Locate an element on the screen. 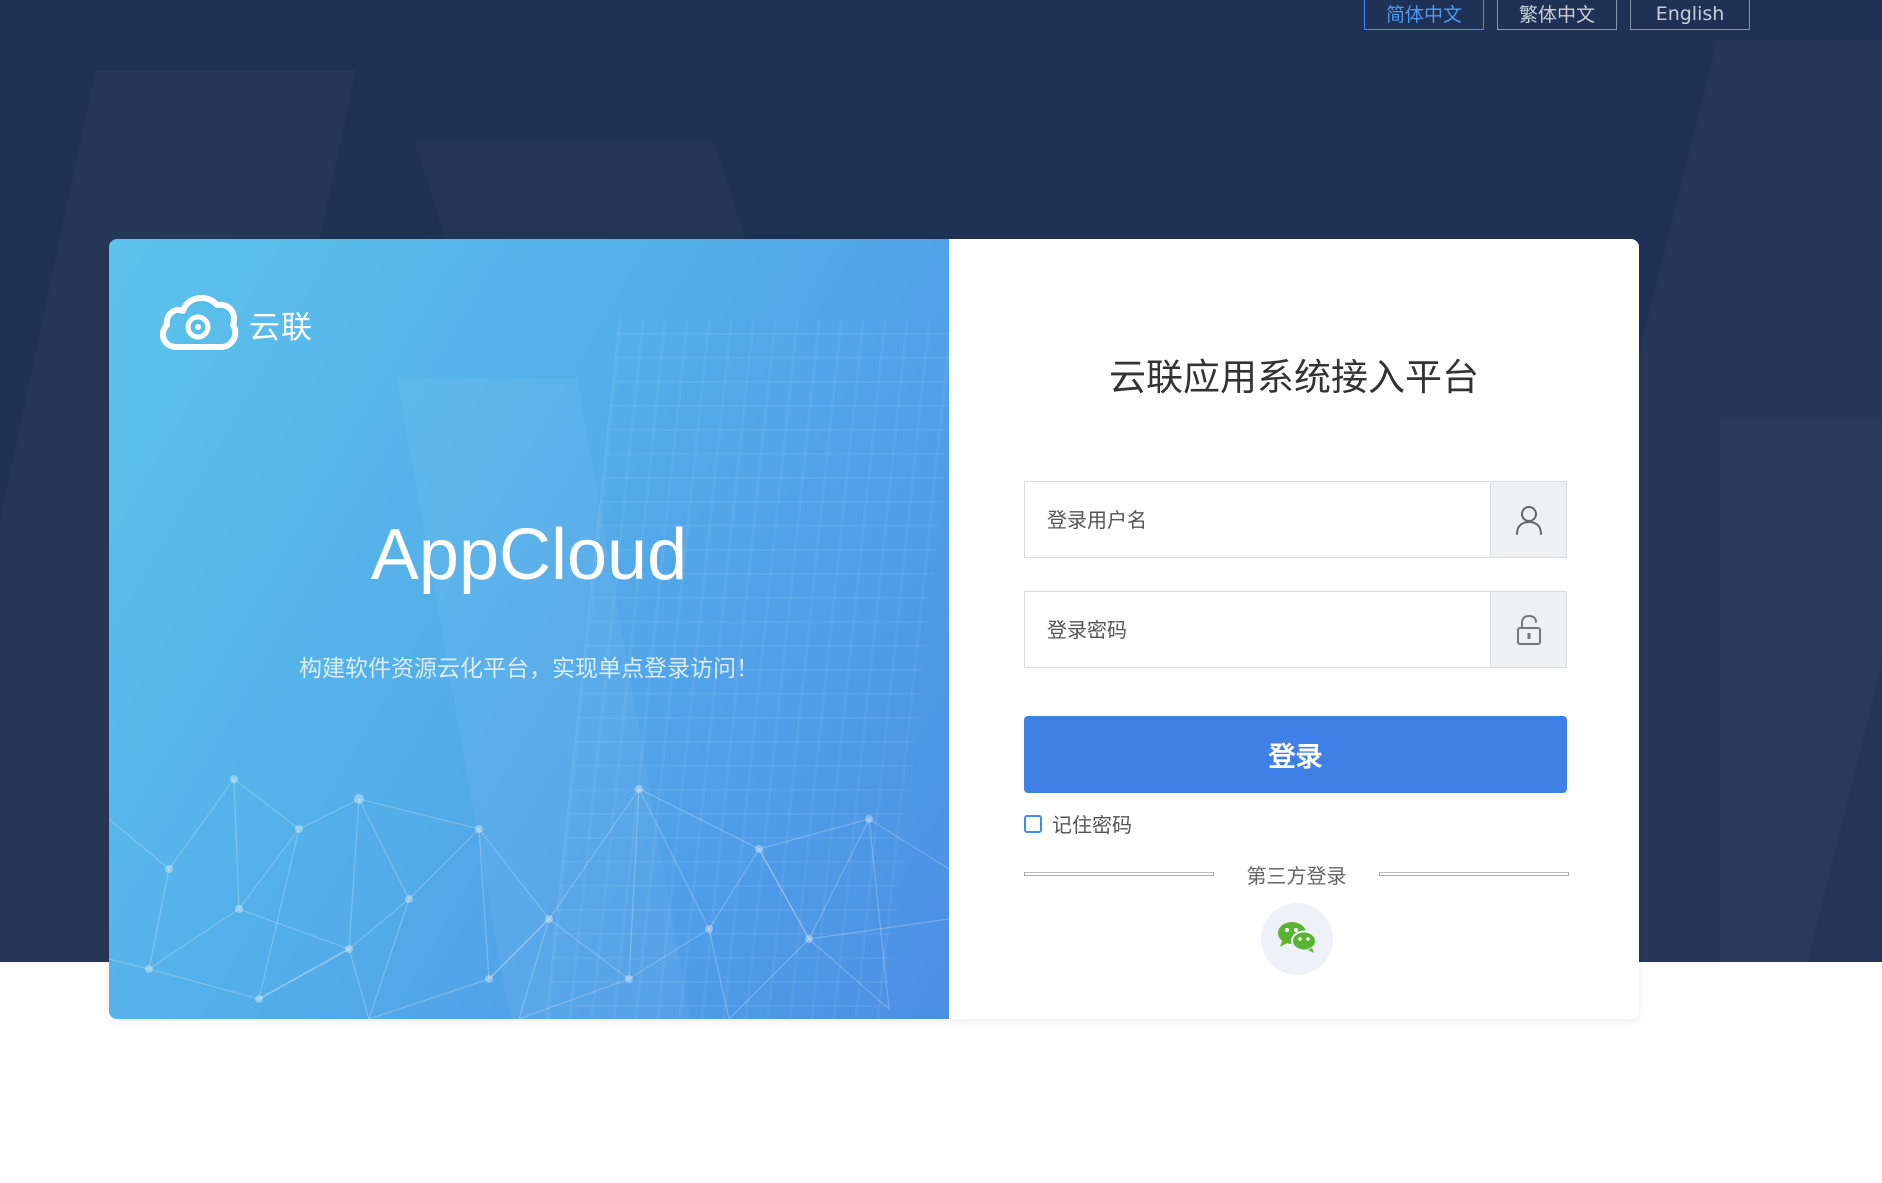 This screenshot has height=1183, width=1882. login-title: 云联应用系统接入平台 is located at coordinates (1294, 377).